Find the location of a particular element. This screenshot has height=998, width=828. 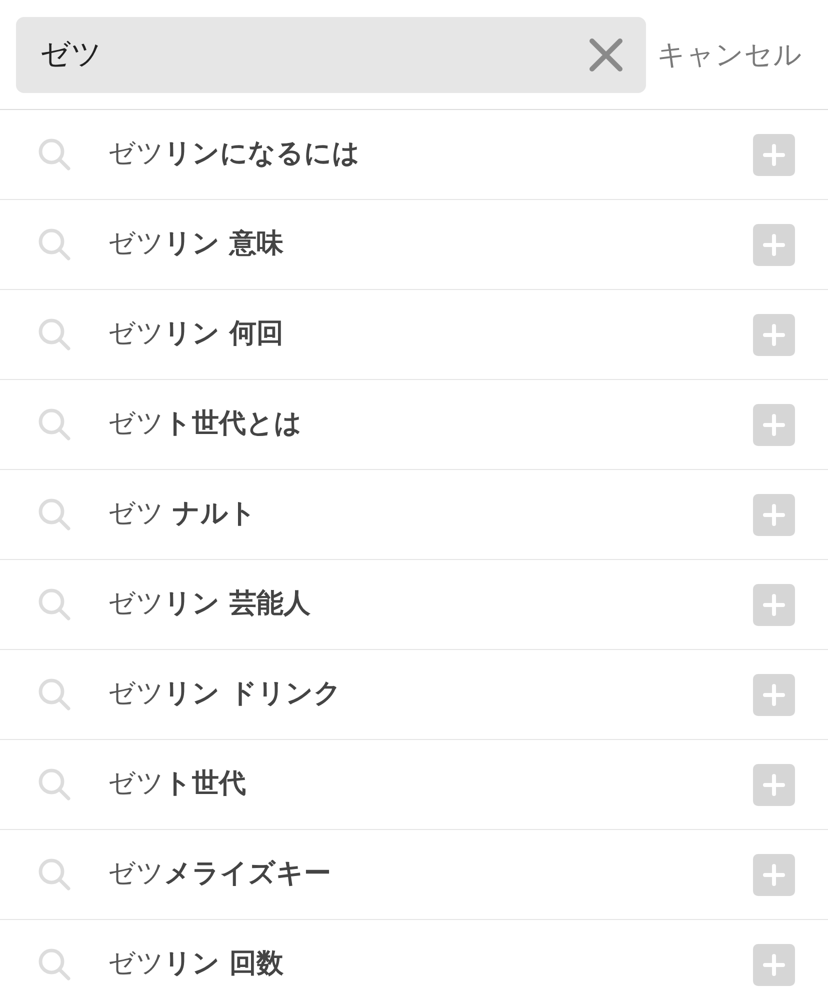

cancel-button: キャンセル is located at coordinates (729, 55).